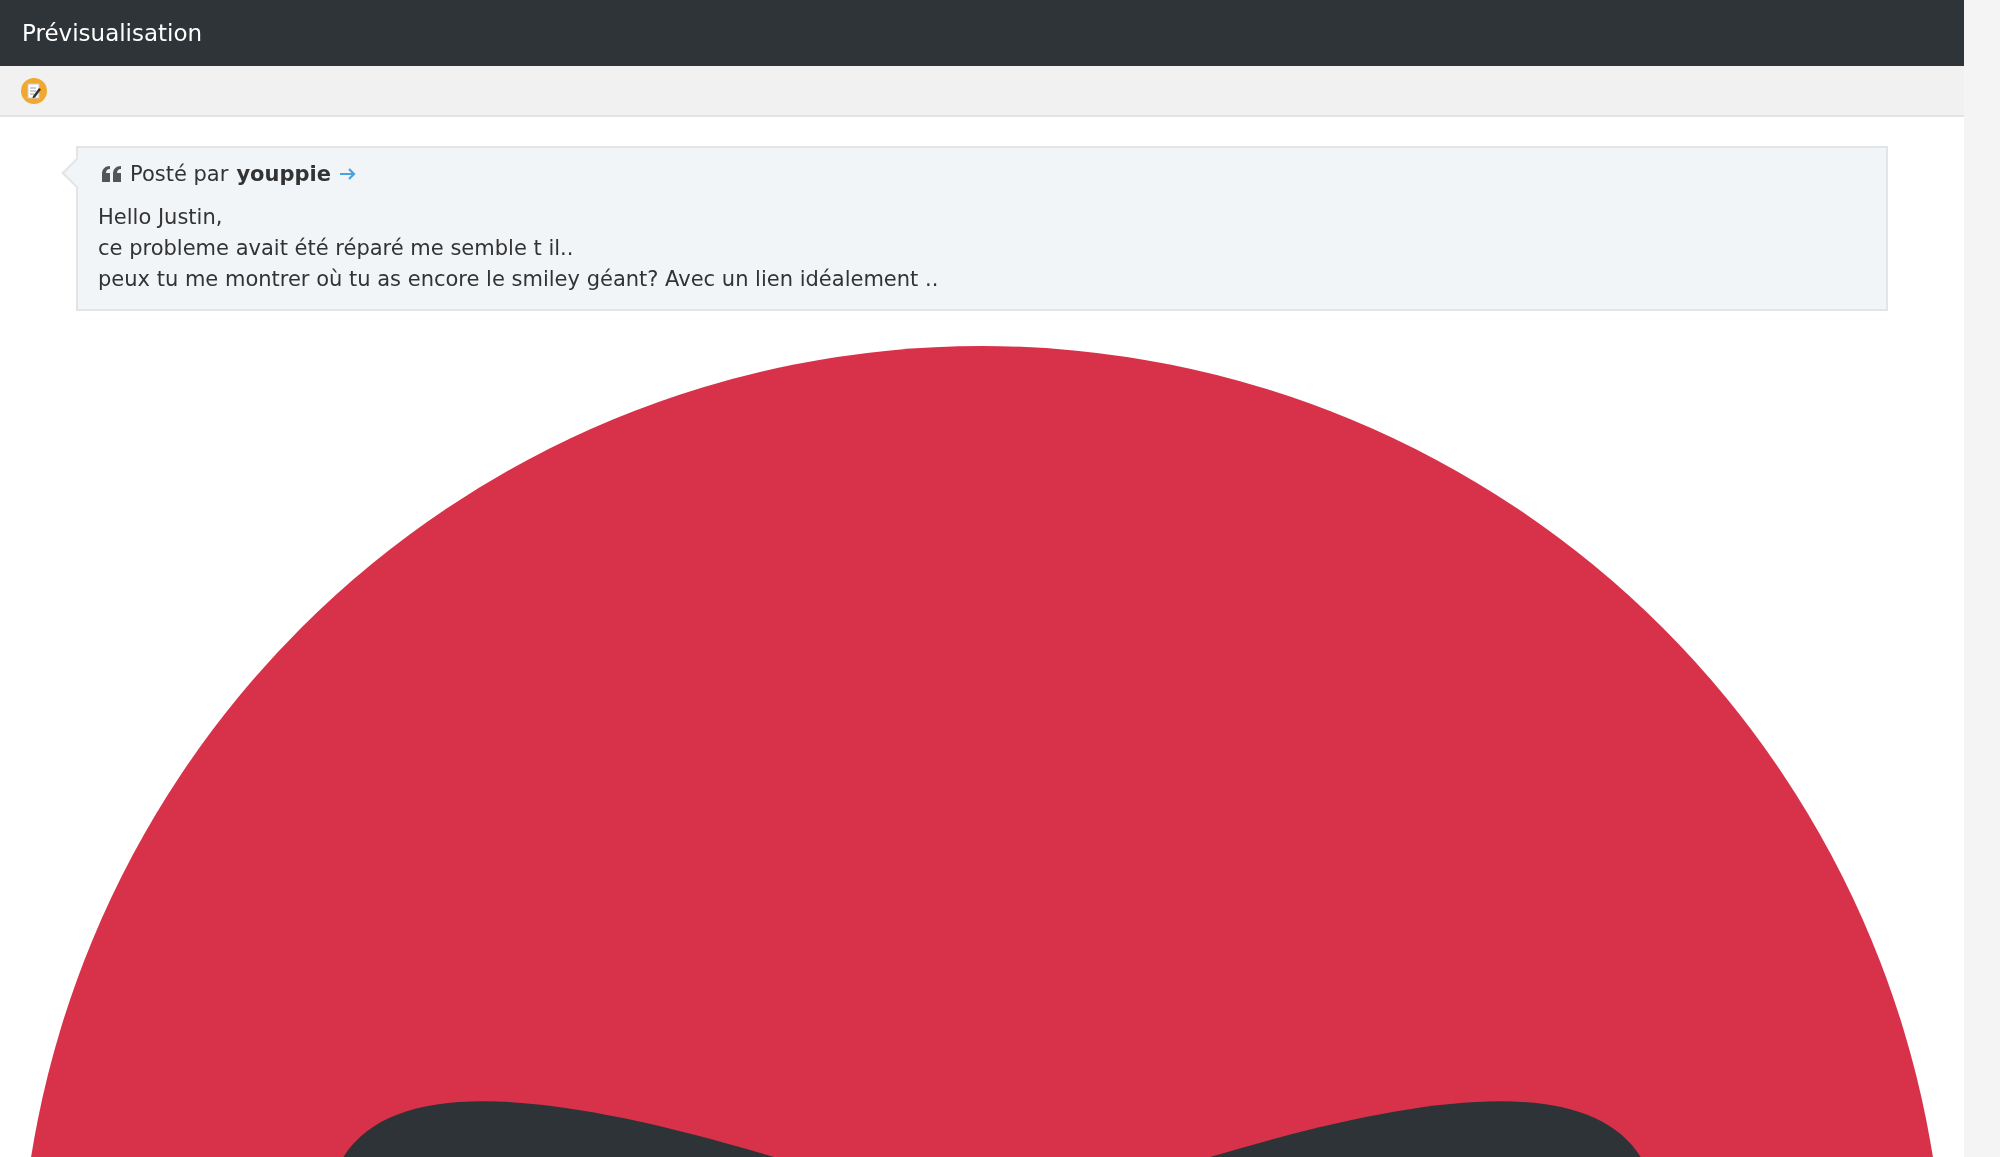  Describe the element at coordinates (112, 33) in the screenshot. I see `preview-title: Prévisualisation` at that location.